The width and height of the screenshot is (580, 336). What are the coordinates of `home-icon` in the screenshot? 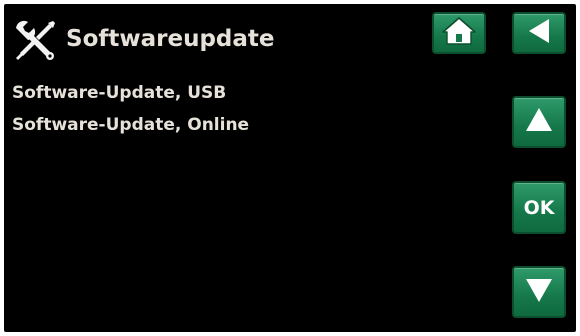 It's located at (459, 33).